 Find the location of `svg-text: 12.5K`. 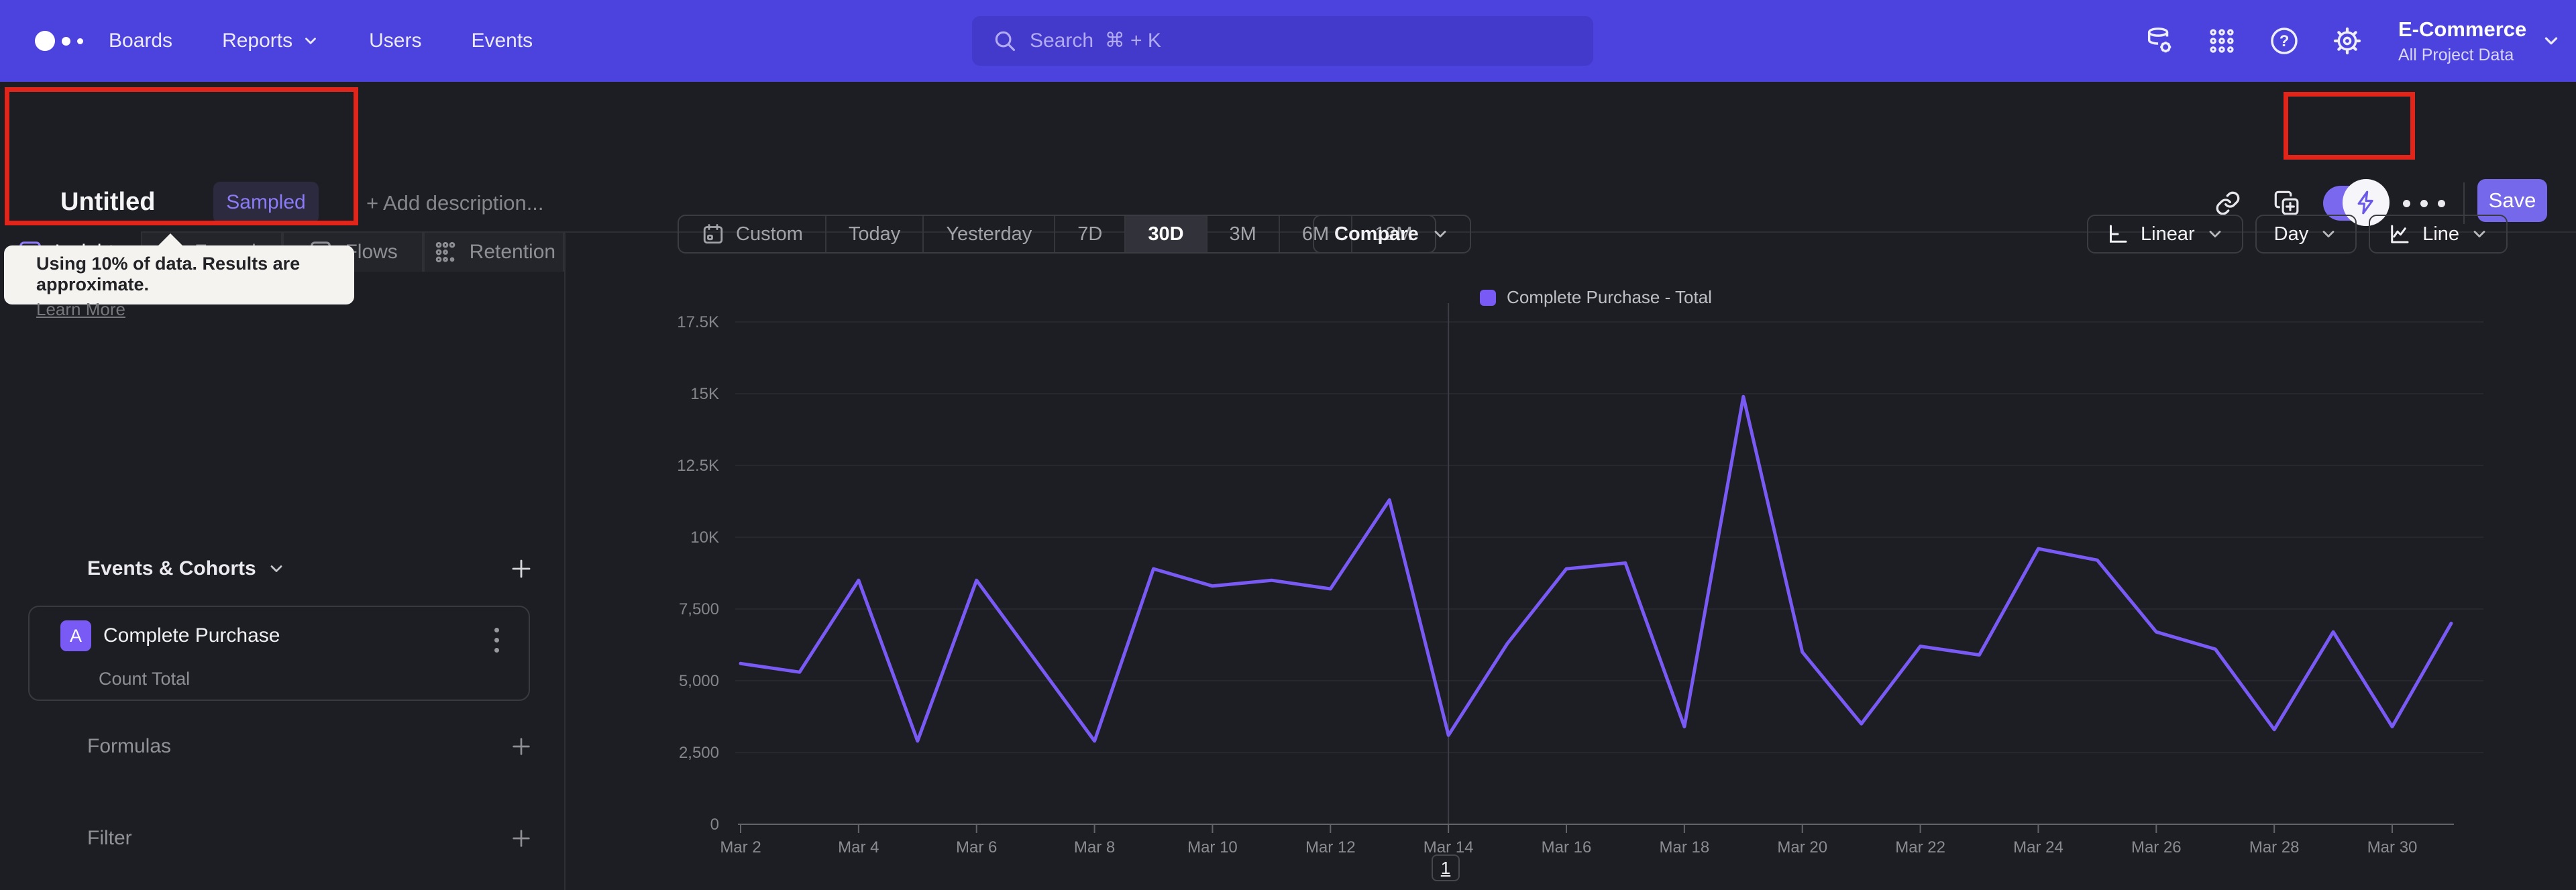

svg-text: 12.5K is located at coordinates (698, 466).